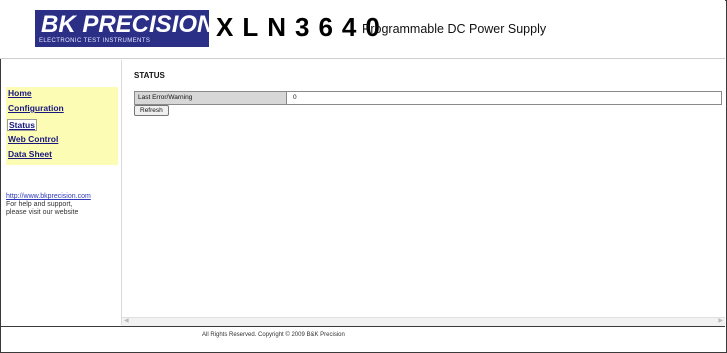  Describe the element at coordinates (128, 24) in the screenshot. I see `logo-text: BK PRECISION` at that location.